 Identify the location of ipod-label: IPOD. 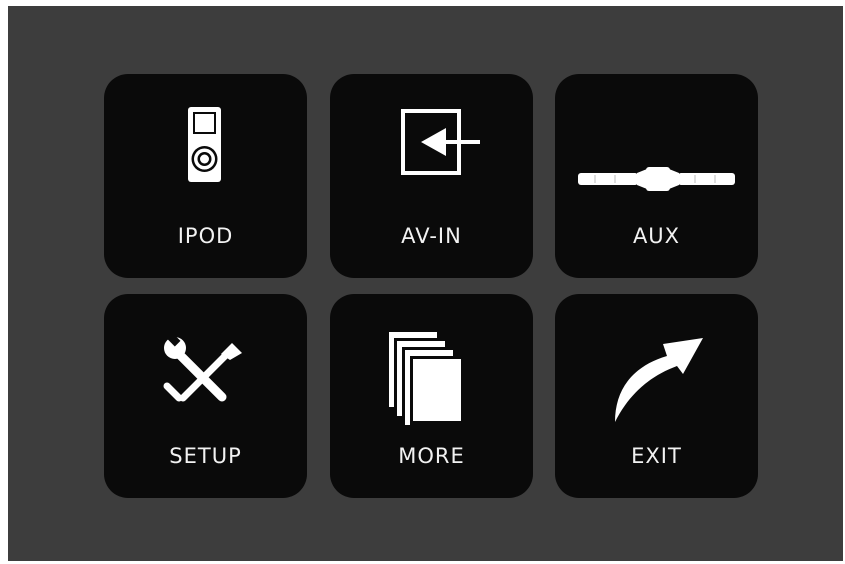
(205, 236).